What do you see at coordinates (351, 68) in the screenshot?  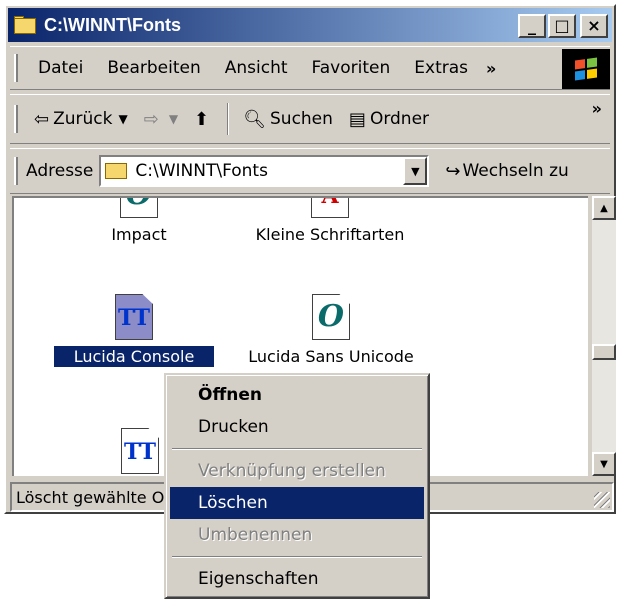 I see `menu-favoriten: Favoriten` at bounding box center [351, 68].